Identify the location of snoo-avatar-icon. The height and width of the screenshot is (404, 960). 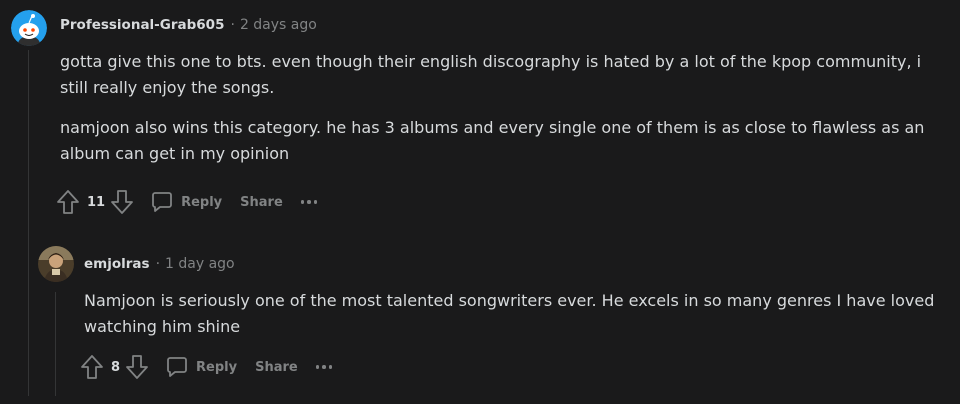
(29, 28).